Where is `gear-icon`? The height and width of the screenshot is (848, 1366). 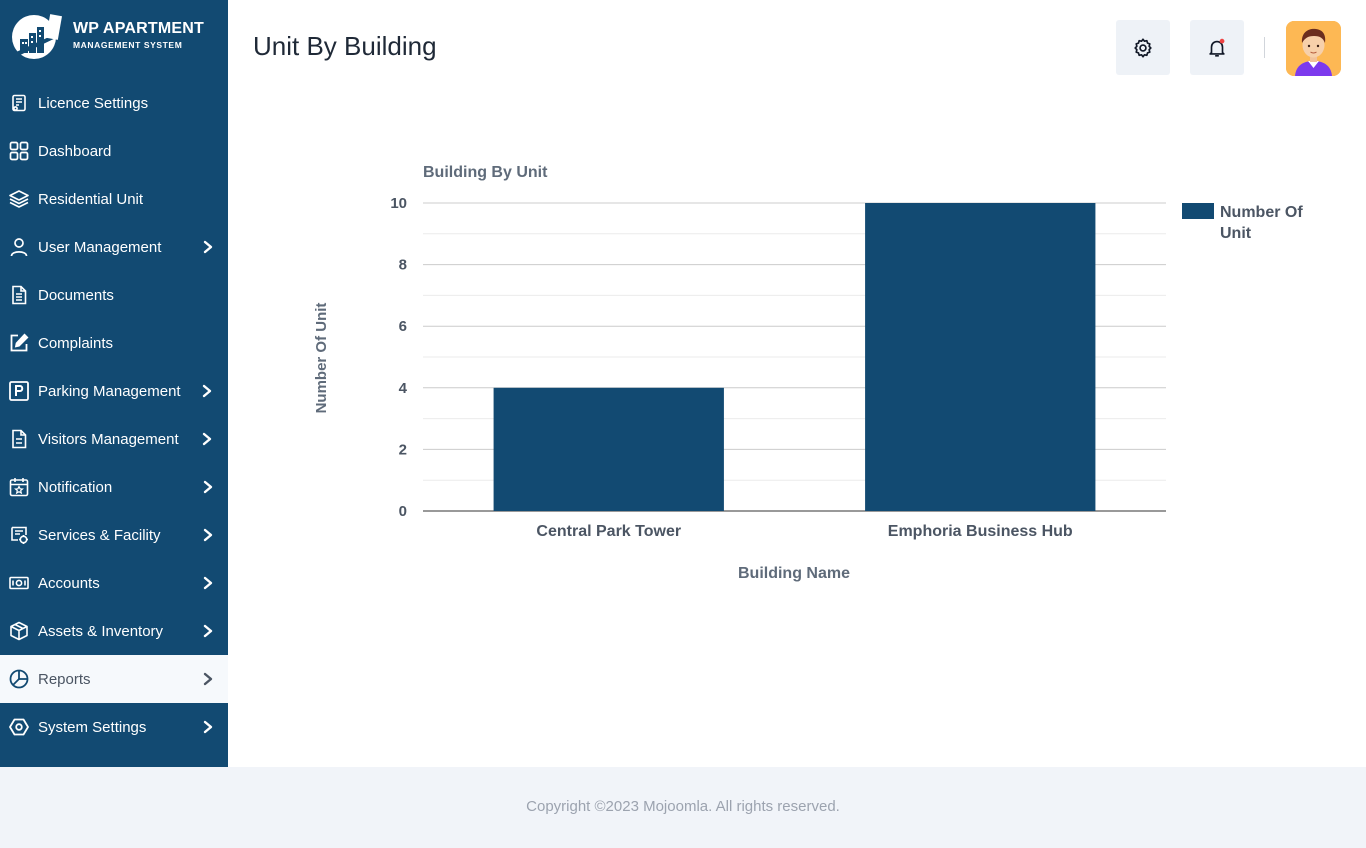 gear-icon is located at coordinates (1143, 47).